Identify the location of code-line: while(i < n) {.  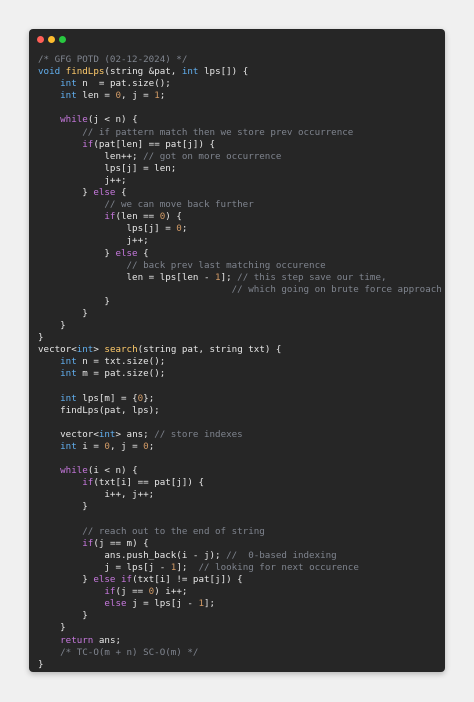
(239, 471).